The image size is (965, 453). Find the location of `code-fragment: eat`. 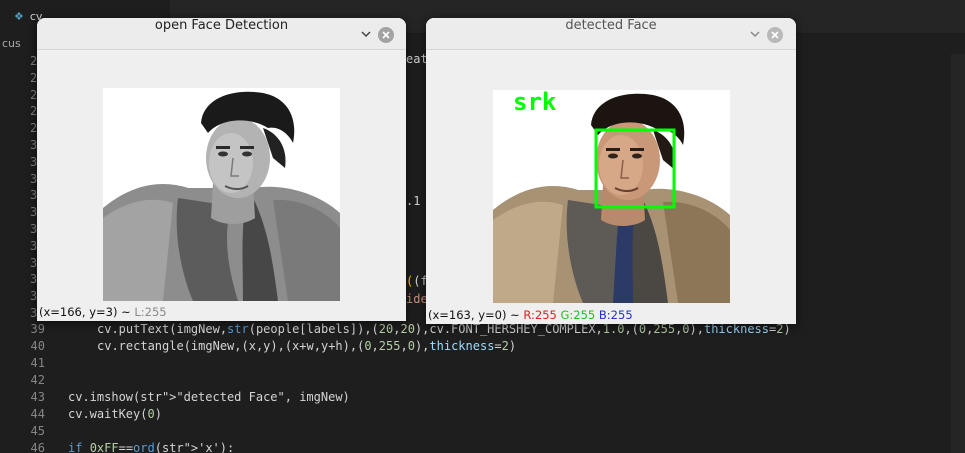

code-fragment: eat is located at coordinates (417, 59).